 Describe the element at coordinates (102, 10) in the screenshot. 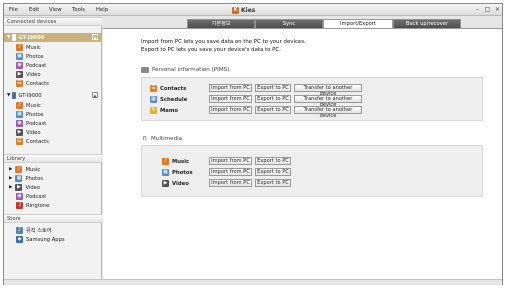

I see `menu-help: Help` at that location.